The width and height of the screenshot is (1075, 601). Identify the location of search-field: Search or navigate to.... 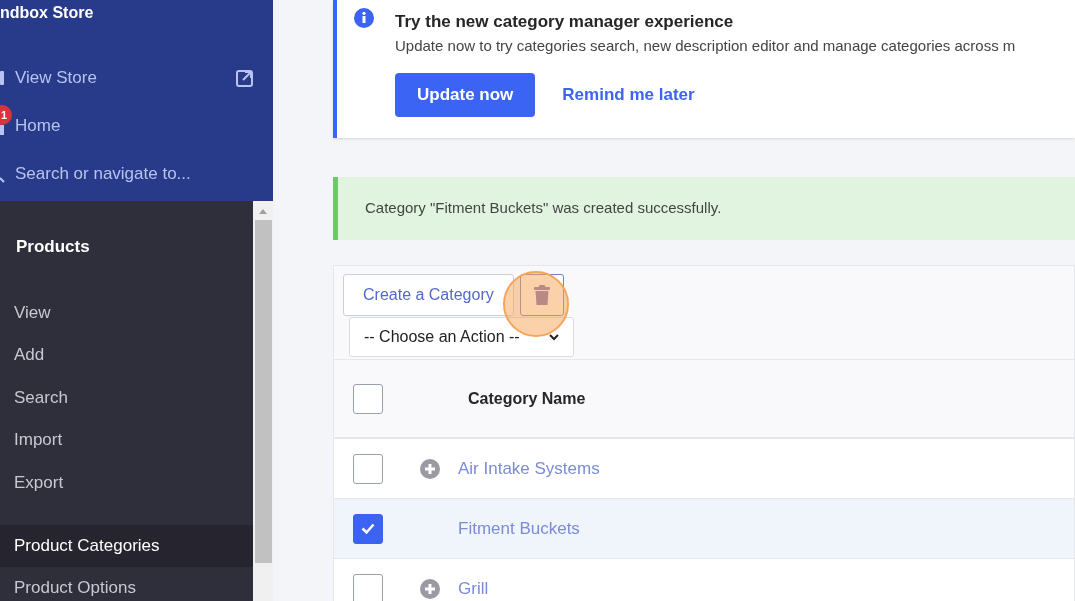
(103, 174).